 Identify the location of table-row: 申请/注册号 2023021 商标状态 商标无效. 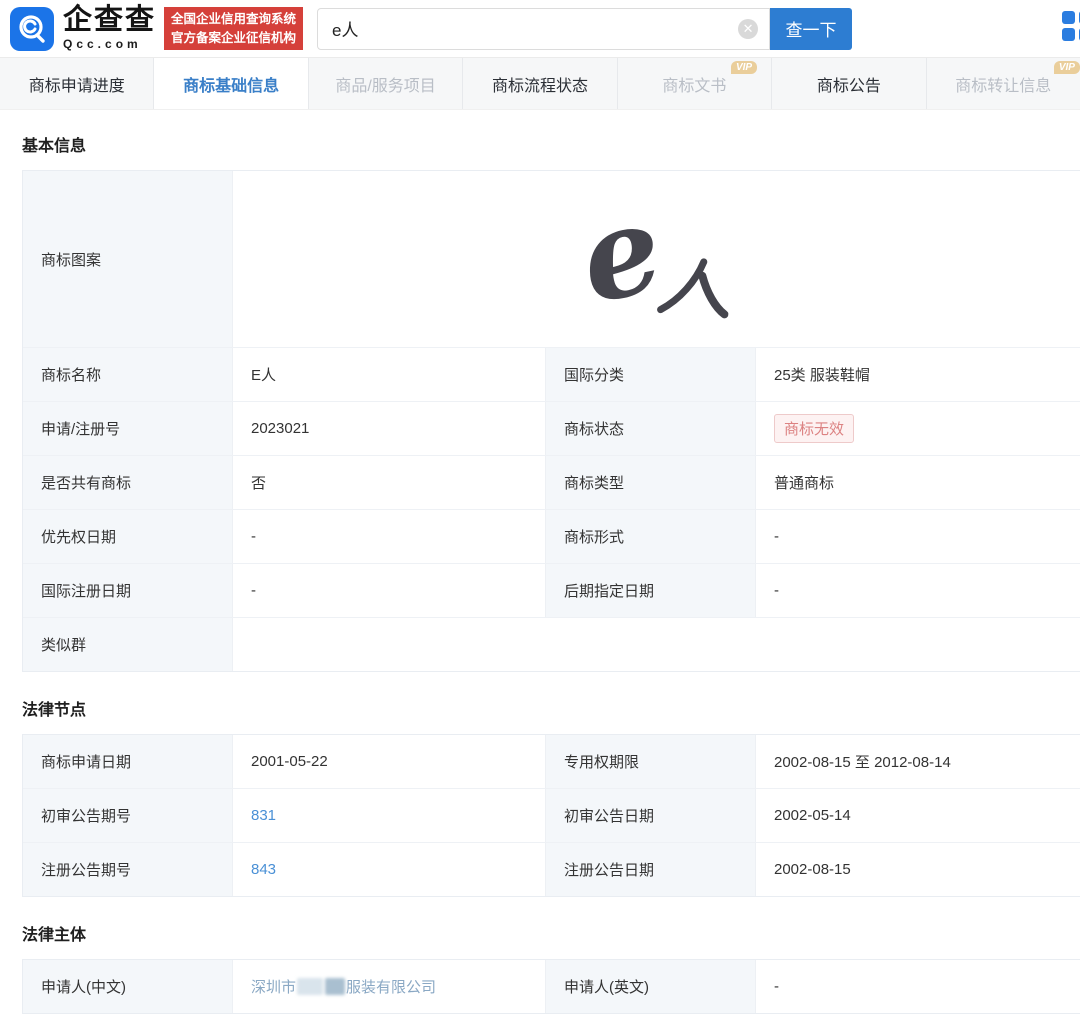
(551, 429).